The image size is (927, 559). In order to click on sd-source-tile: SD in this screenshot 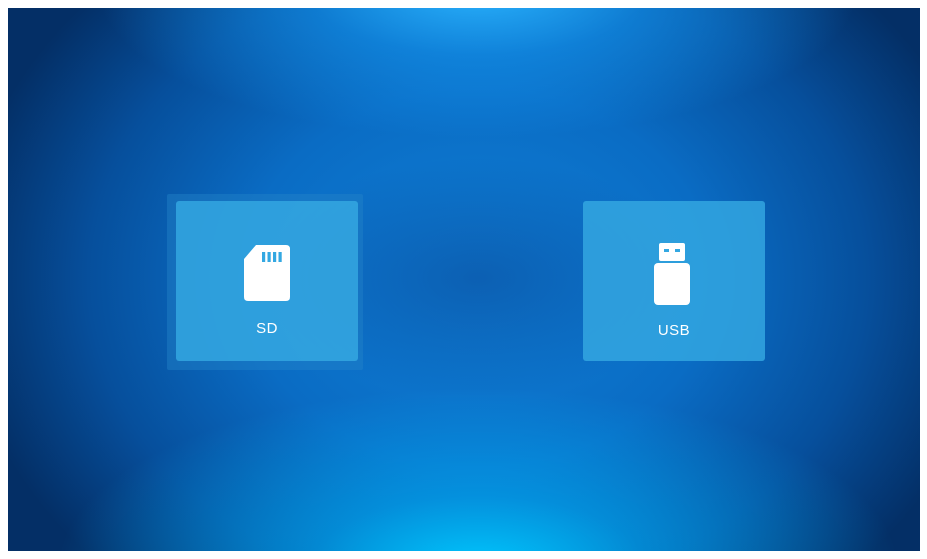, I will do `click(267, 281)`.